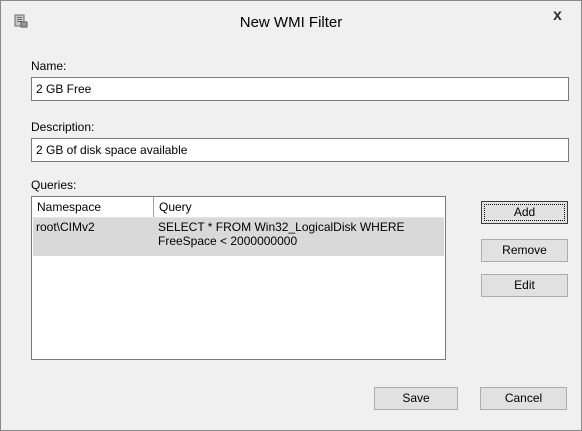 Image resolution: width=582 pixels, height=431 pixels. I want to click on remove-button: Remove, so click(524, 250).